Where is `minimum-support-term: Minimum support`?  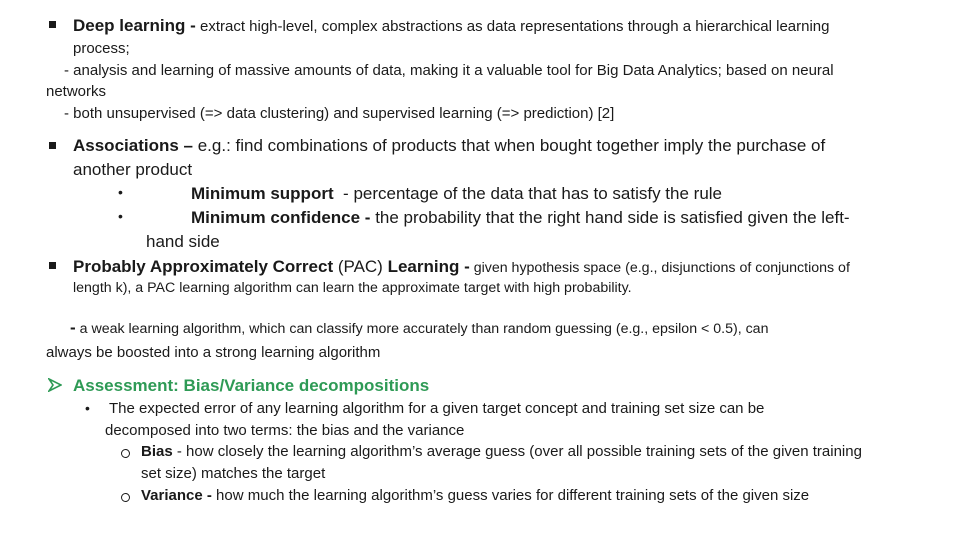 minimum-support-term: Minimum support is located at coordinates (262, 193).